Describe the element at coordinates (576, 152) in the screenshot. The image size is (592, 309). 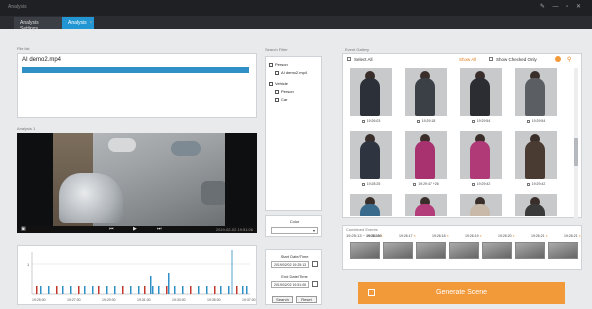
I see `scroll-thumb` at that location.